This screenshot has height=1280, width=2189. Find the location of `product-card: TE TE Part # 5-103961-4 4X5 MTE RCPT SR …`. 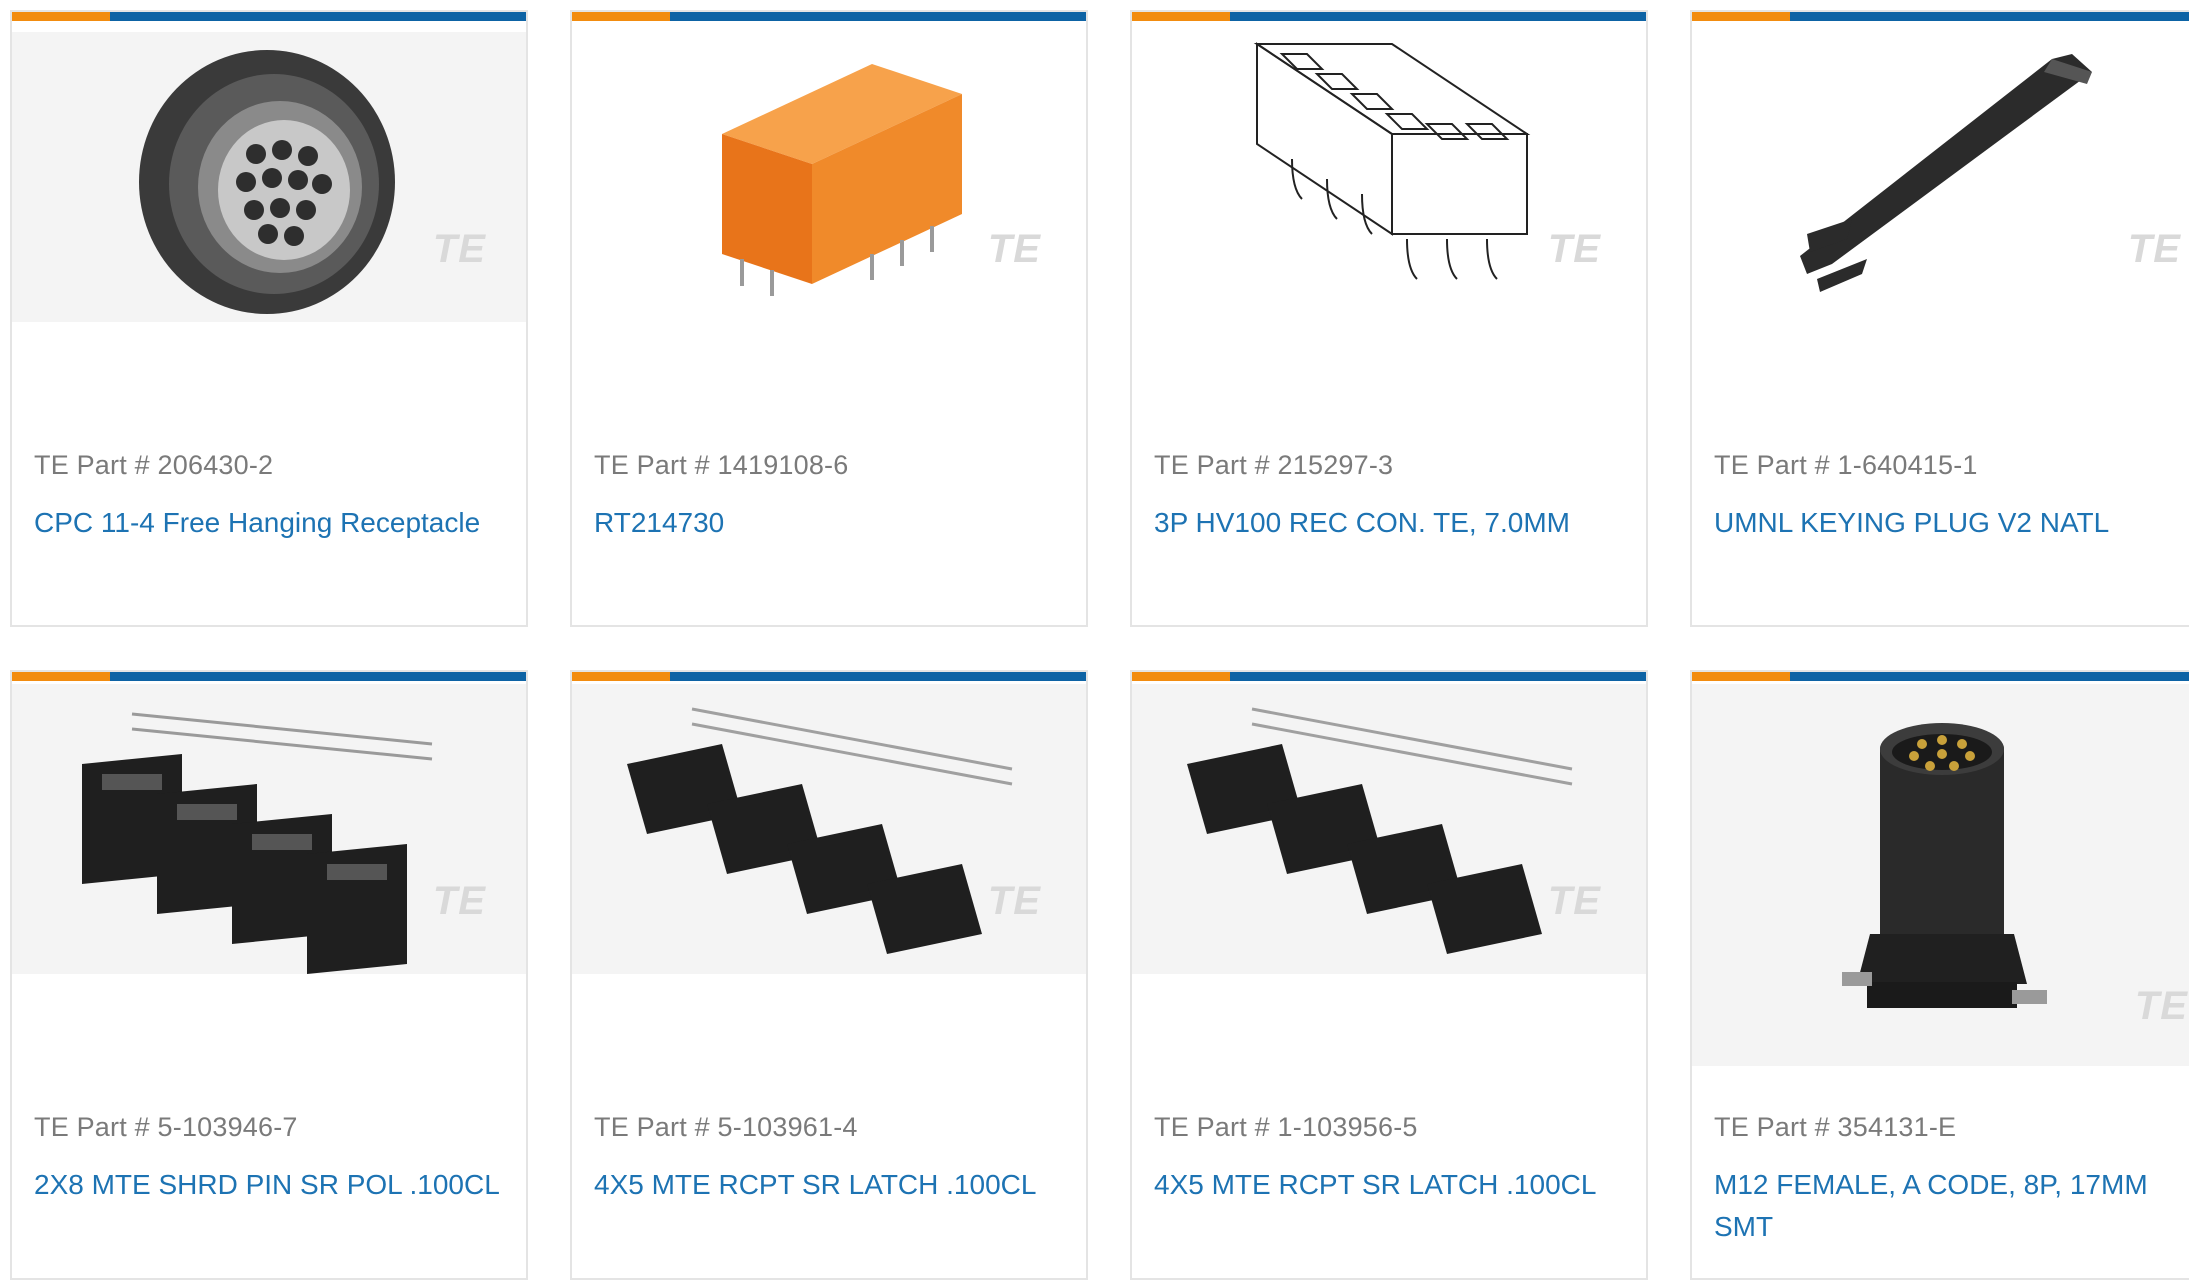

product-card: TE TE Part # 5-103961-4 4X5 MTE RCPT SR … is located at coordinates (829, 975).